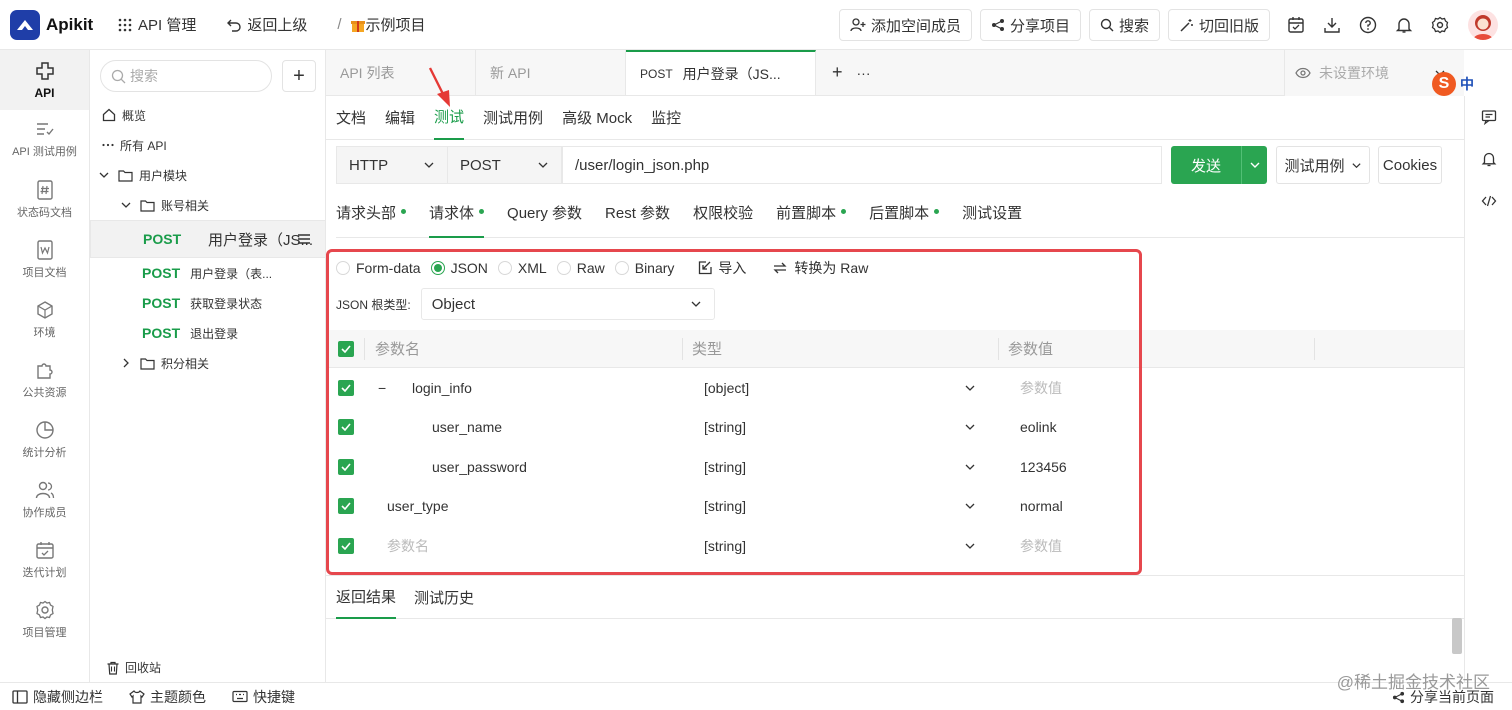 The image size is (1512, 710). I want to click on reqtab-headers: 请求头部, so click(371, 220).